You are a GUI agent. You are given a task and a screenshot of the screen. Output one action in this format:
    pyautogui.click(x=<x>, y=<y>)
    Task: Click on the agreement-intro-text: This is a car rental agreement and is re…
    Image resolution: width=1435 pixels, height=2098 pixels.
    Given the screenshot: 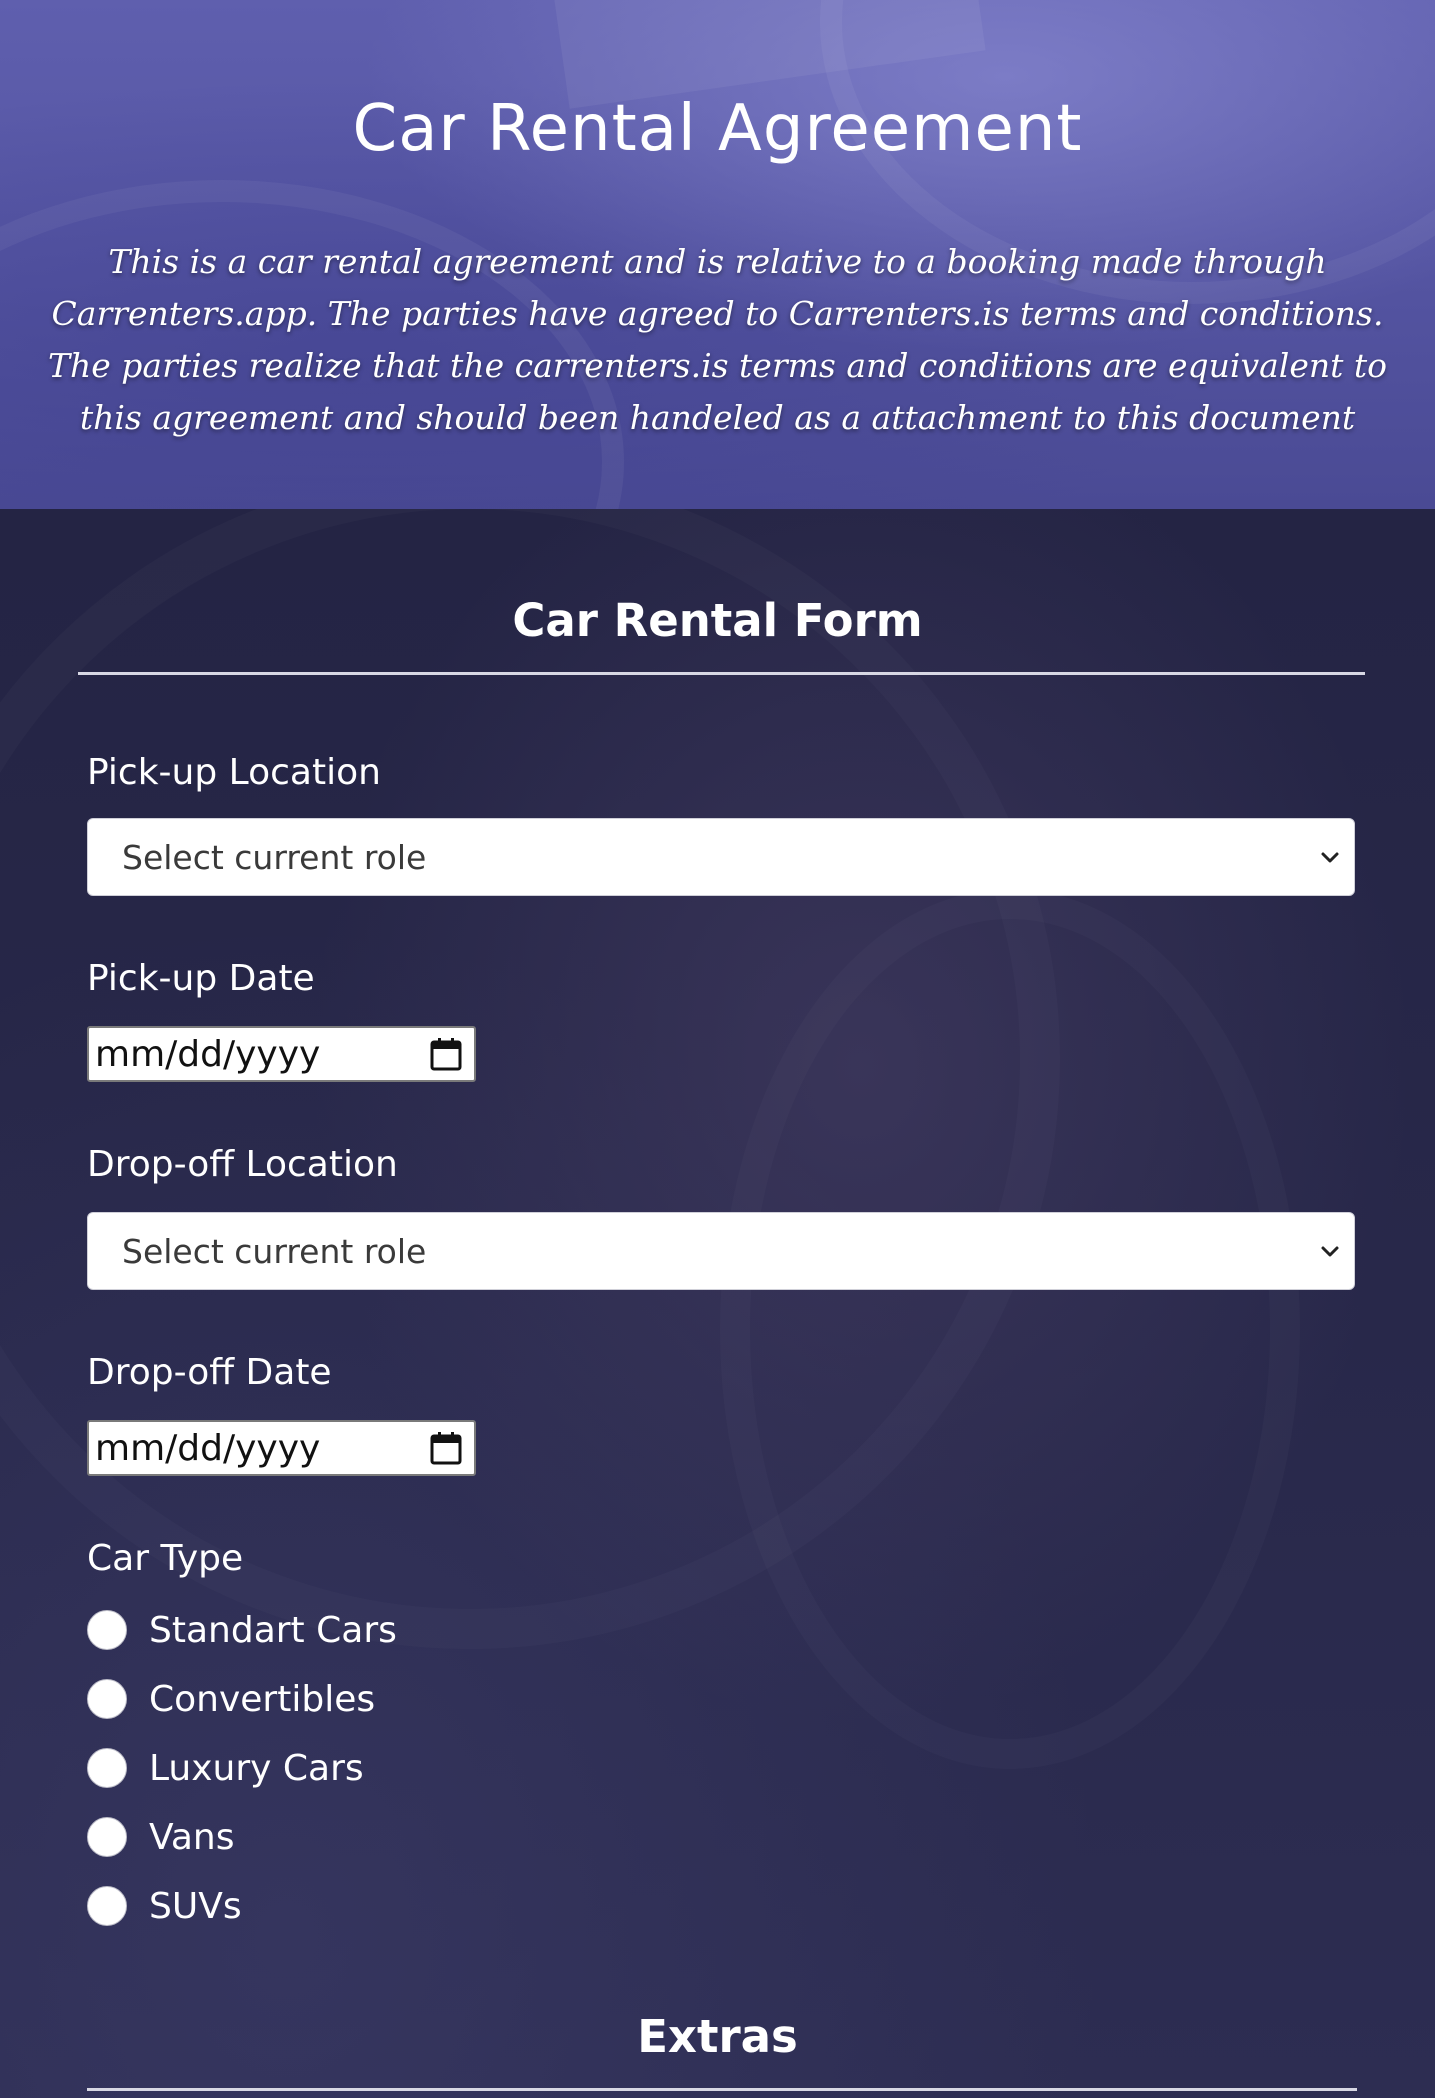 What is the action you would take?
    pyautogui.click(x=717, y=339)
    